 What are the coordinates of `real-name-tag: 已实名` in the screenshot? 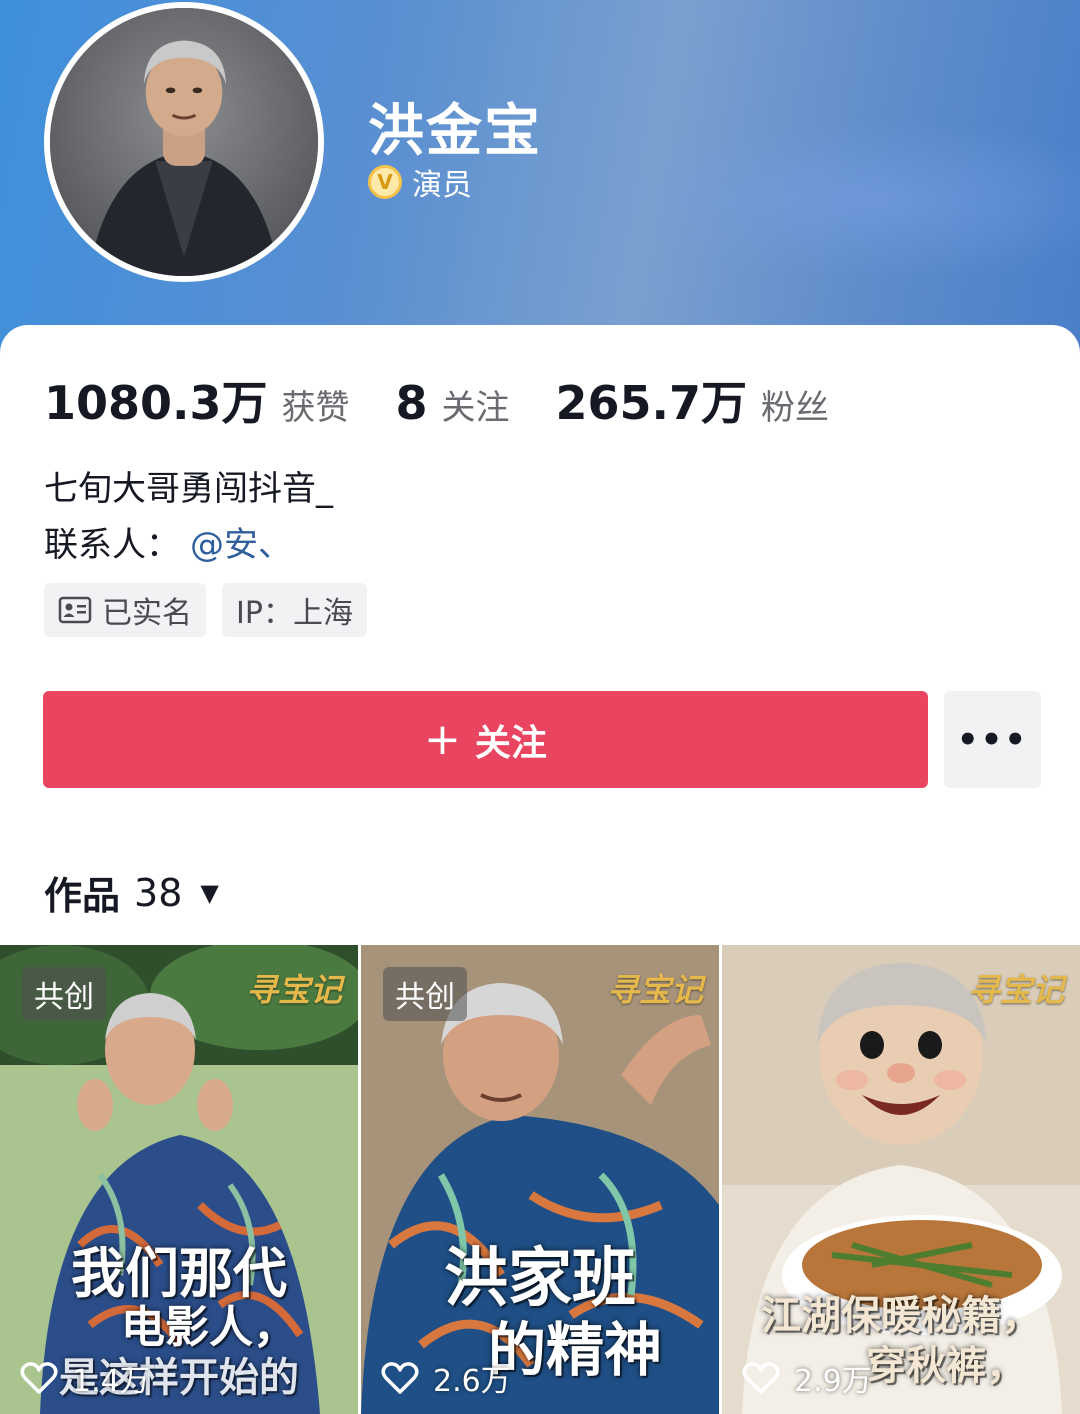 It's located at (125, 610).